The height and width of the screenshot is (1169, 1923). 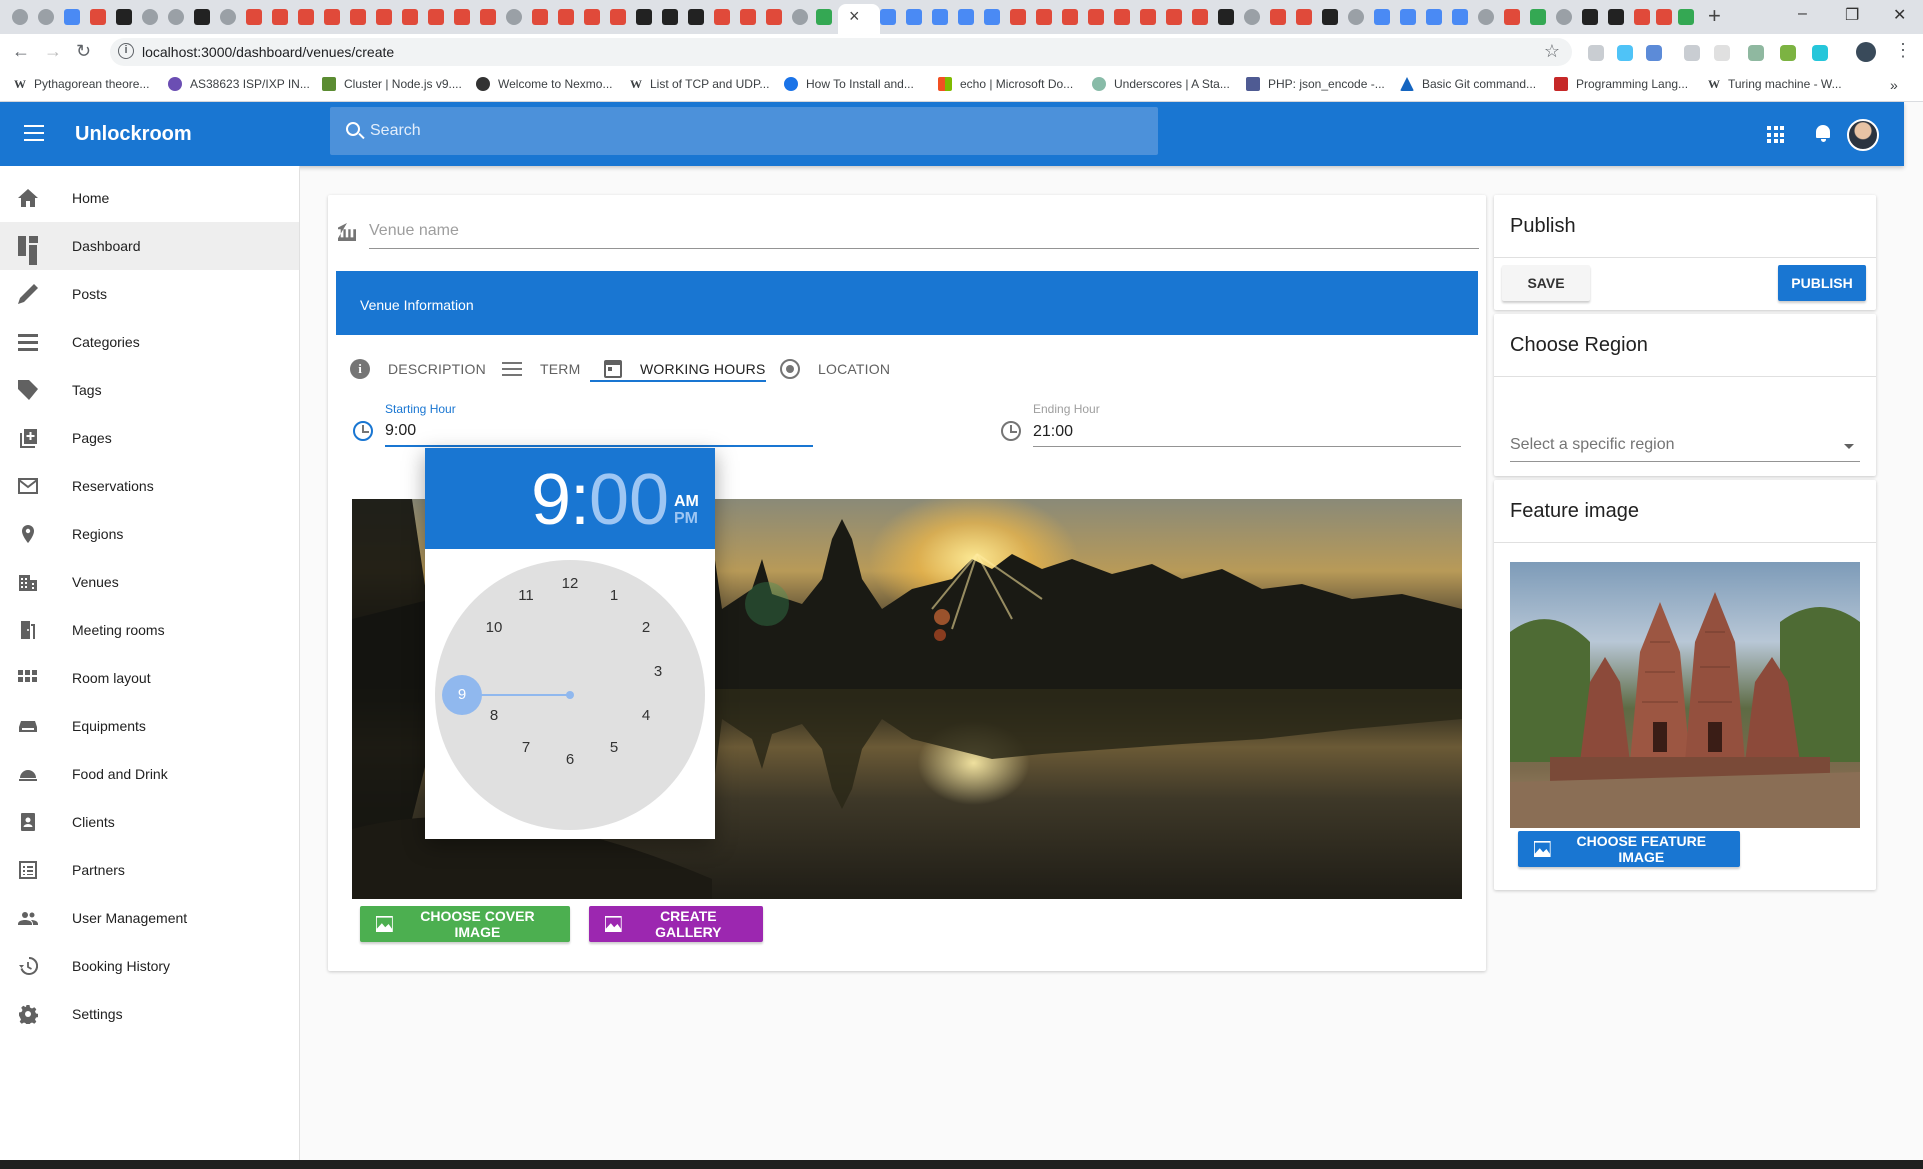 I want to click on minimize-icon: –, so click(x=1802, y=14).